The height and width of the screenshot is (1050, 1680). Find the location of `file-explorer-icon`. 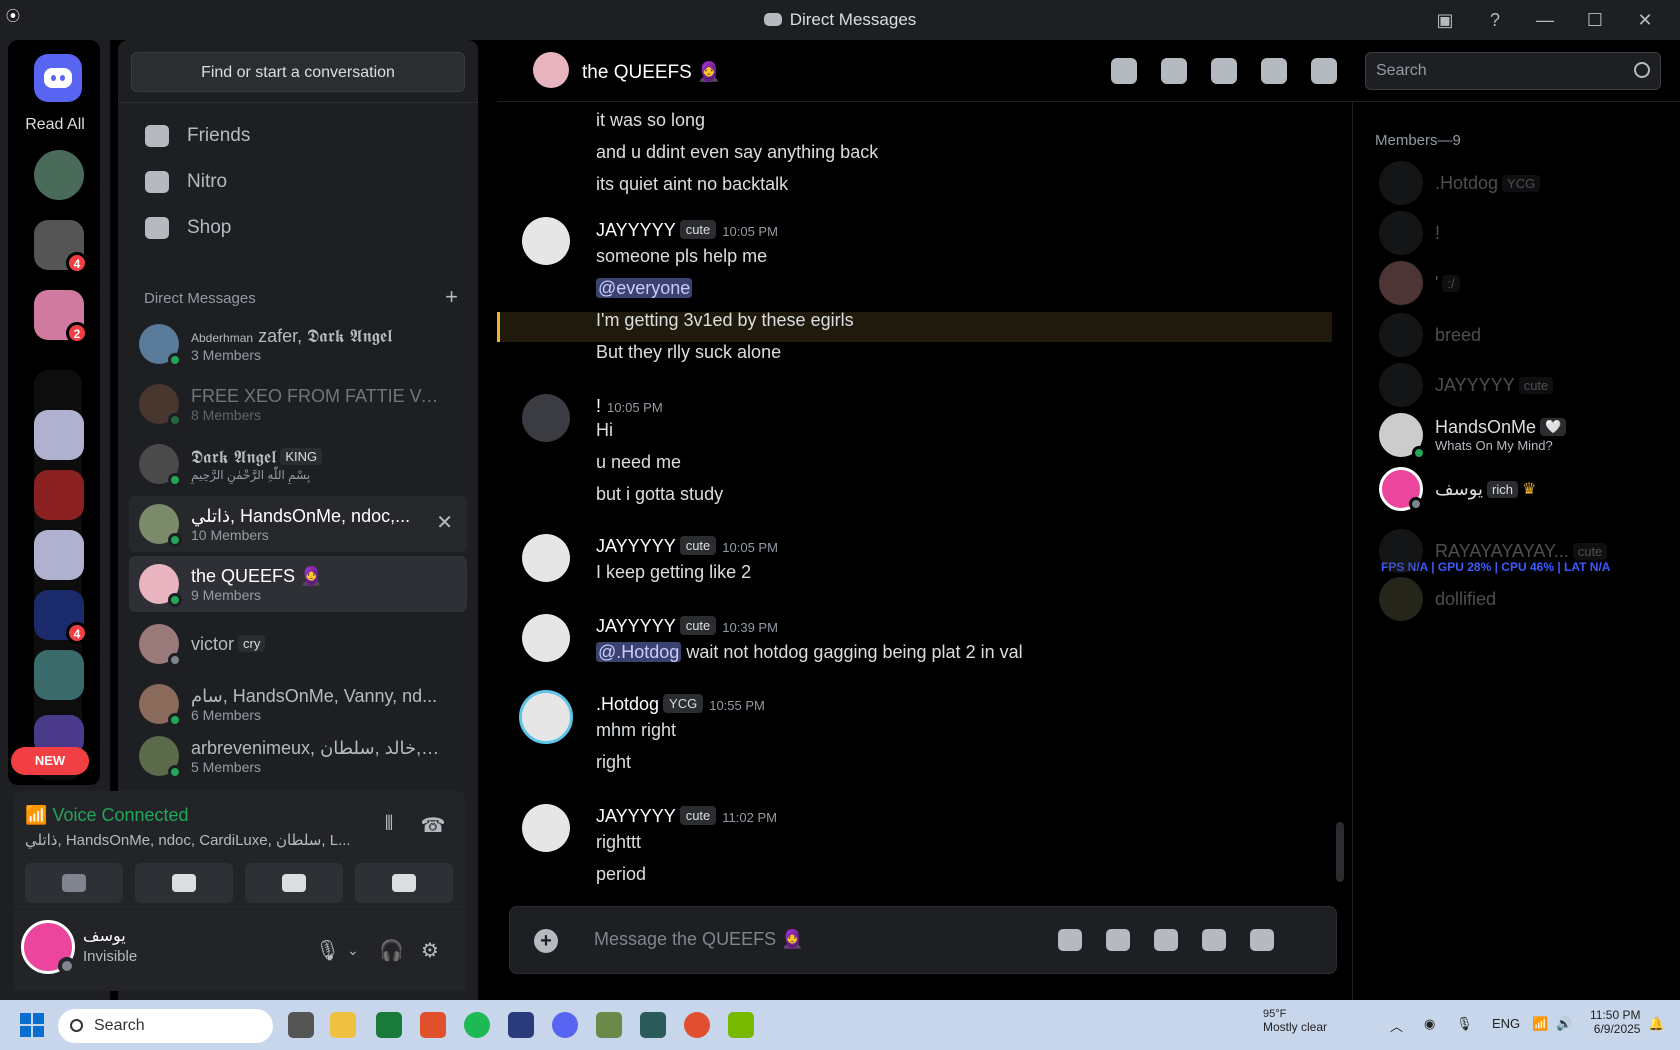

file-explorer-icon is located at coordinates (343, 1025).